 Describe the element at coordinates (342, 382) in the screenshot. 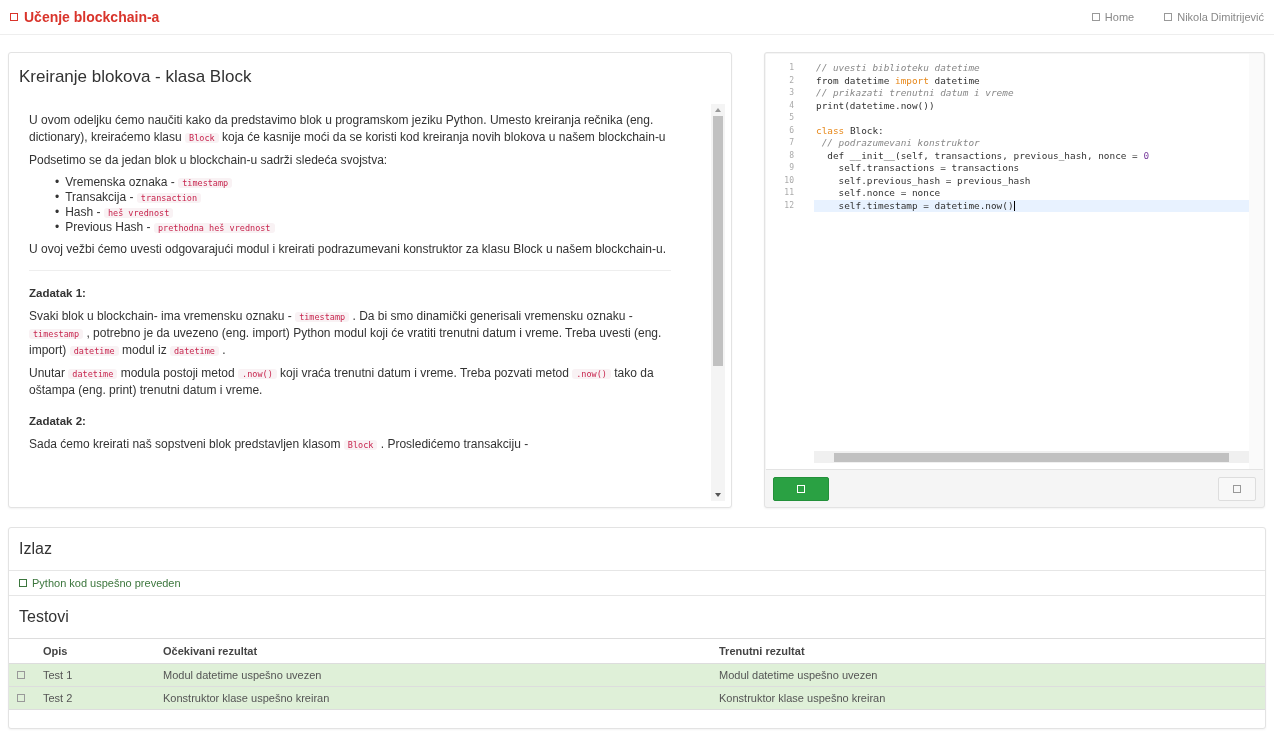

I see `paragraph: Unutar datetime modula postoji metod .now() koji vraća trenutni datum i vreme. Treba pozvati metod .now() tako da oštampa (eng. print) trenutni datum i vreme.` at that location.